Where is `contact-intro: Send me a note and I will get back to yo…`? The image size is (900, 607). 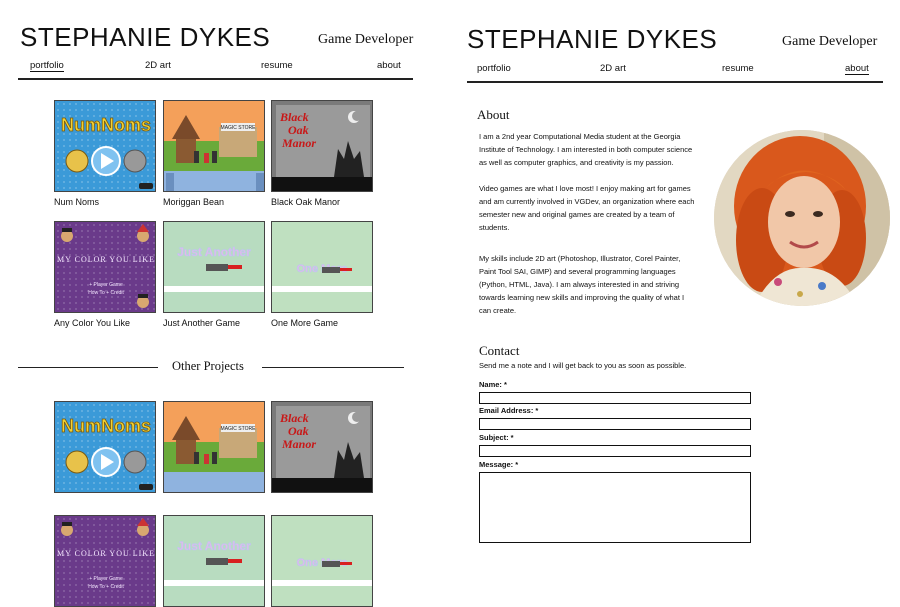 contact-intro: Send me a note and I will get back to yo… is located at coordinates (583, 365).